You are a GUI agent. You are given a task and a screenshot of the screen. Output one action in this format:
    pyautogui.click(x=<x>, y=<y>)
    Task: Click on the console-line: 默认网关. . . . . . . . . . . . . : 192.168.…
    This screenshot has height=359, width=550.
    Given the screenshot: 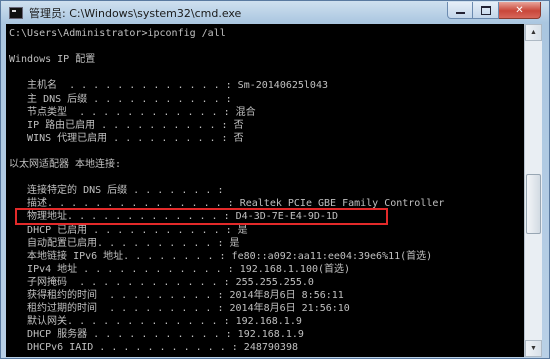 What is the action you would take?
    pyautogui.click(x=155, y=321)
    